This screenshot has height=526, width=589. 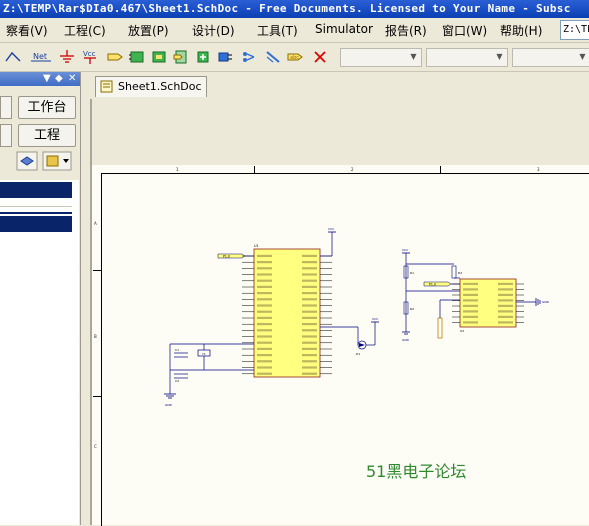 What do you see at coordinates (225, 57) in the screenshot?
I see `component-icon` at bounding box center [225, 57].